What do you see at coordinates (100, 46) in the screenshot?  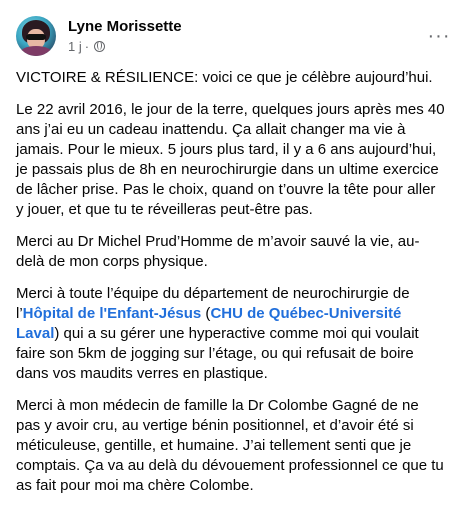 I see `globe-icon` at bounding box center [100, 46].